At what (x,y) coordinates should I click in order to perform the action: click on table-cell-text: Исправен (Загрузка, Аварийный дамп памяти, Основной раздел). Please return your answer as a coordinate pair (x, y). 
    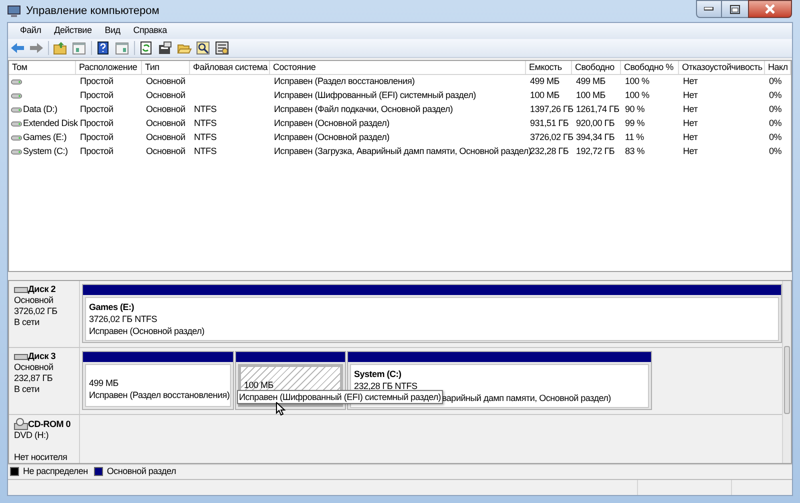
    Looking at the image, I should click on (403, 151).